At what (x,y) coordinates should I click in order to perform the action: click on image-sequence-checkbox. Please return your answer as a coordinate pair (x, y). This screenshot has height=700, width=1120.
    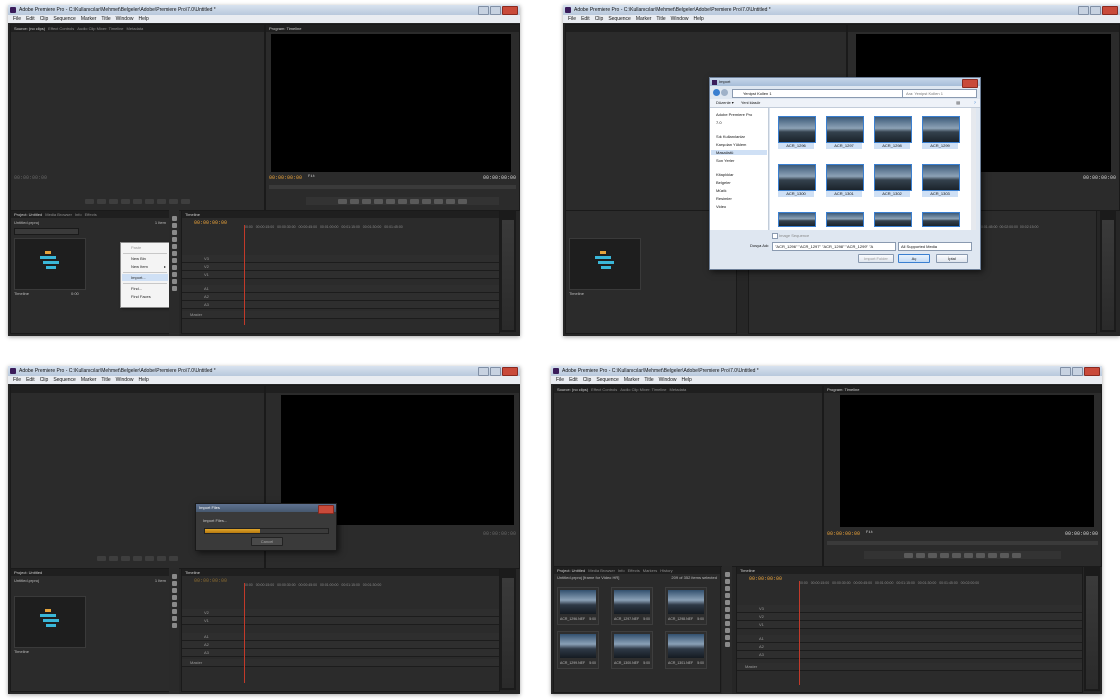
    Looking at the image, I should click on (775, 236).